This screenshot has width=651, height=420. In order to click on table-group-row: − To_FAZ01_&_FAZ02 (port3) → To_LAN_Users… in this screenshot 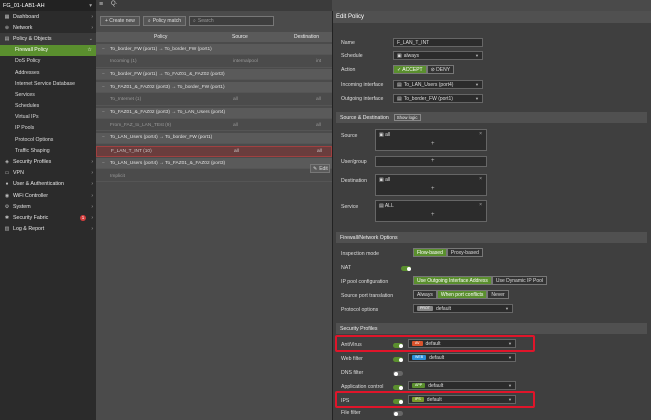, I will do `click(214, 113)`.